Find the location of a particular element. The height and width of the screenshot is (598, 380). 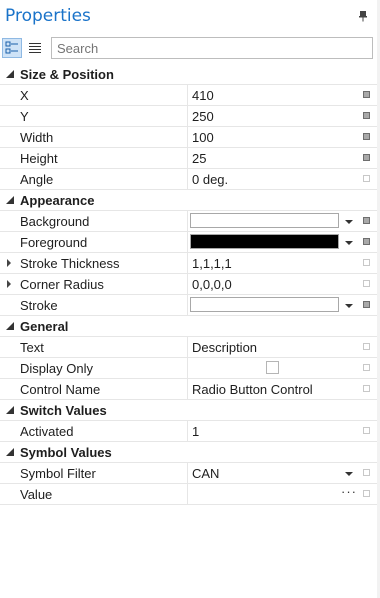

pin-icon is located at coordinates (363, 16).